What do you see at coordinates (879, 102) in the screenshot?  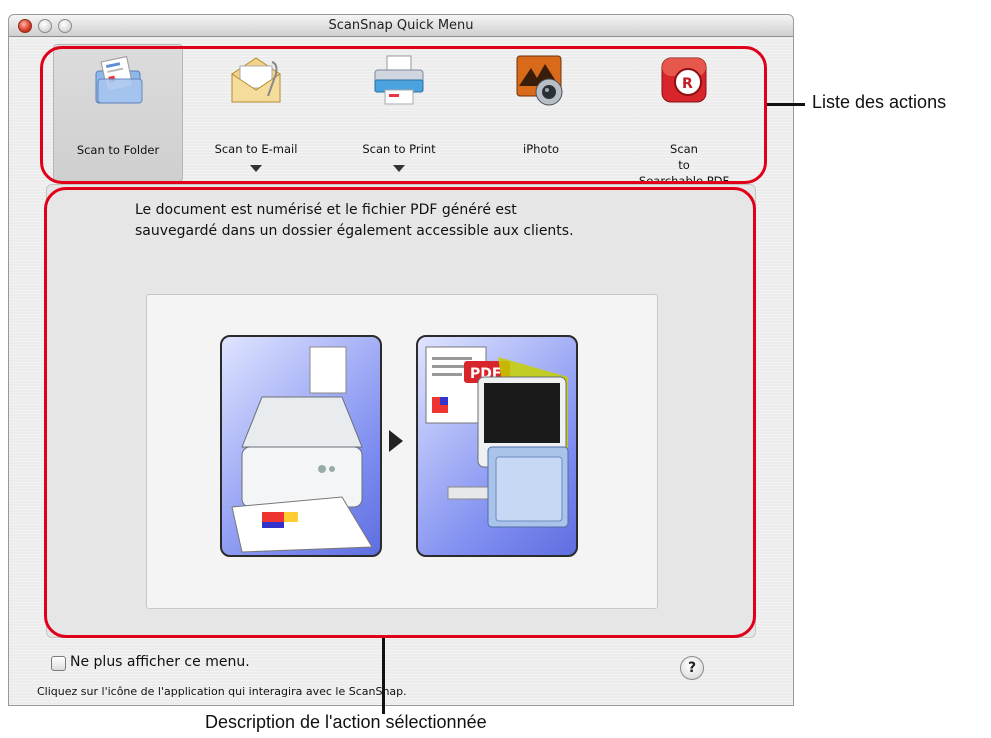 I see `callout-action-list: Liste des actions` at bounding box center [879, 102].